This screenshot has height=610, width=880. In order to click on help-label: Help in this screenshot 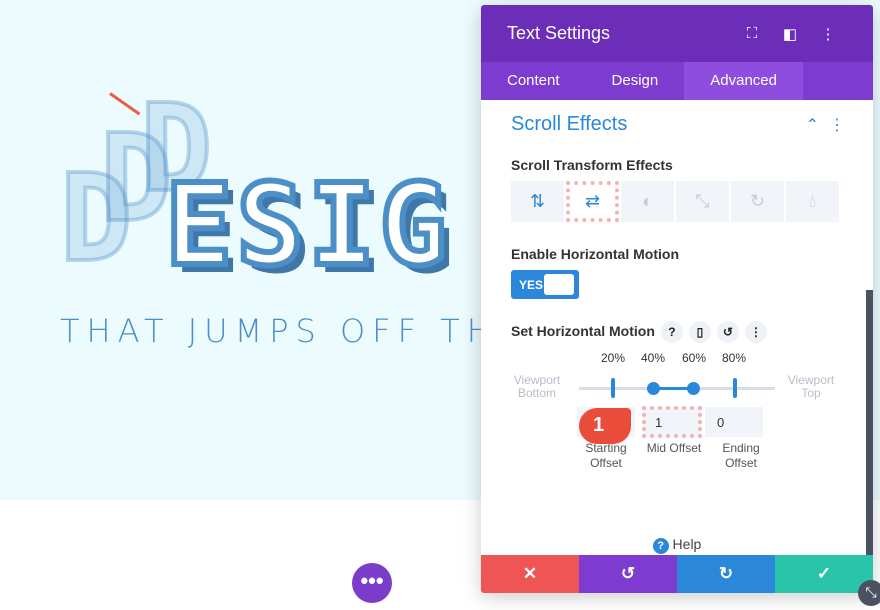, I will do `click(687, 544)`.